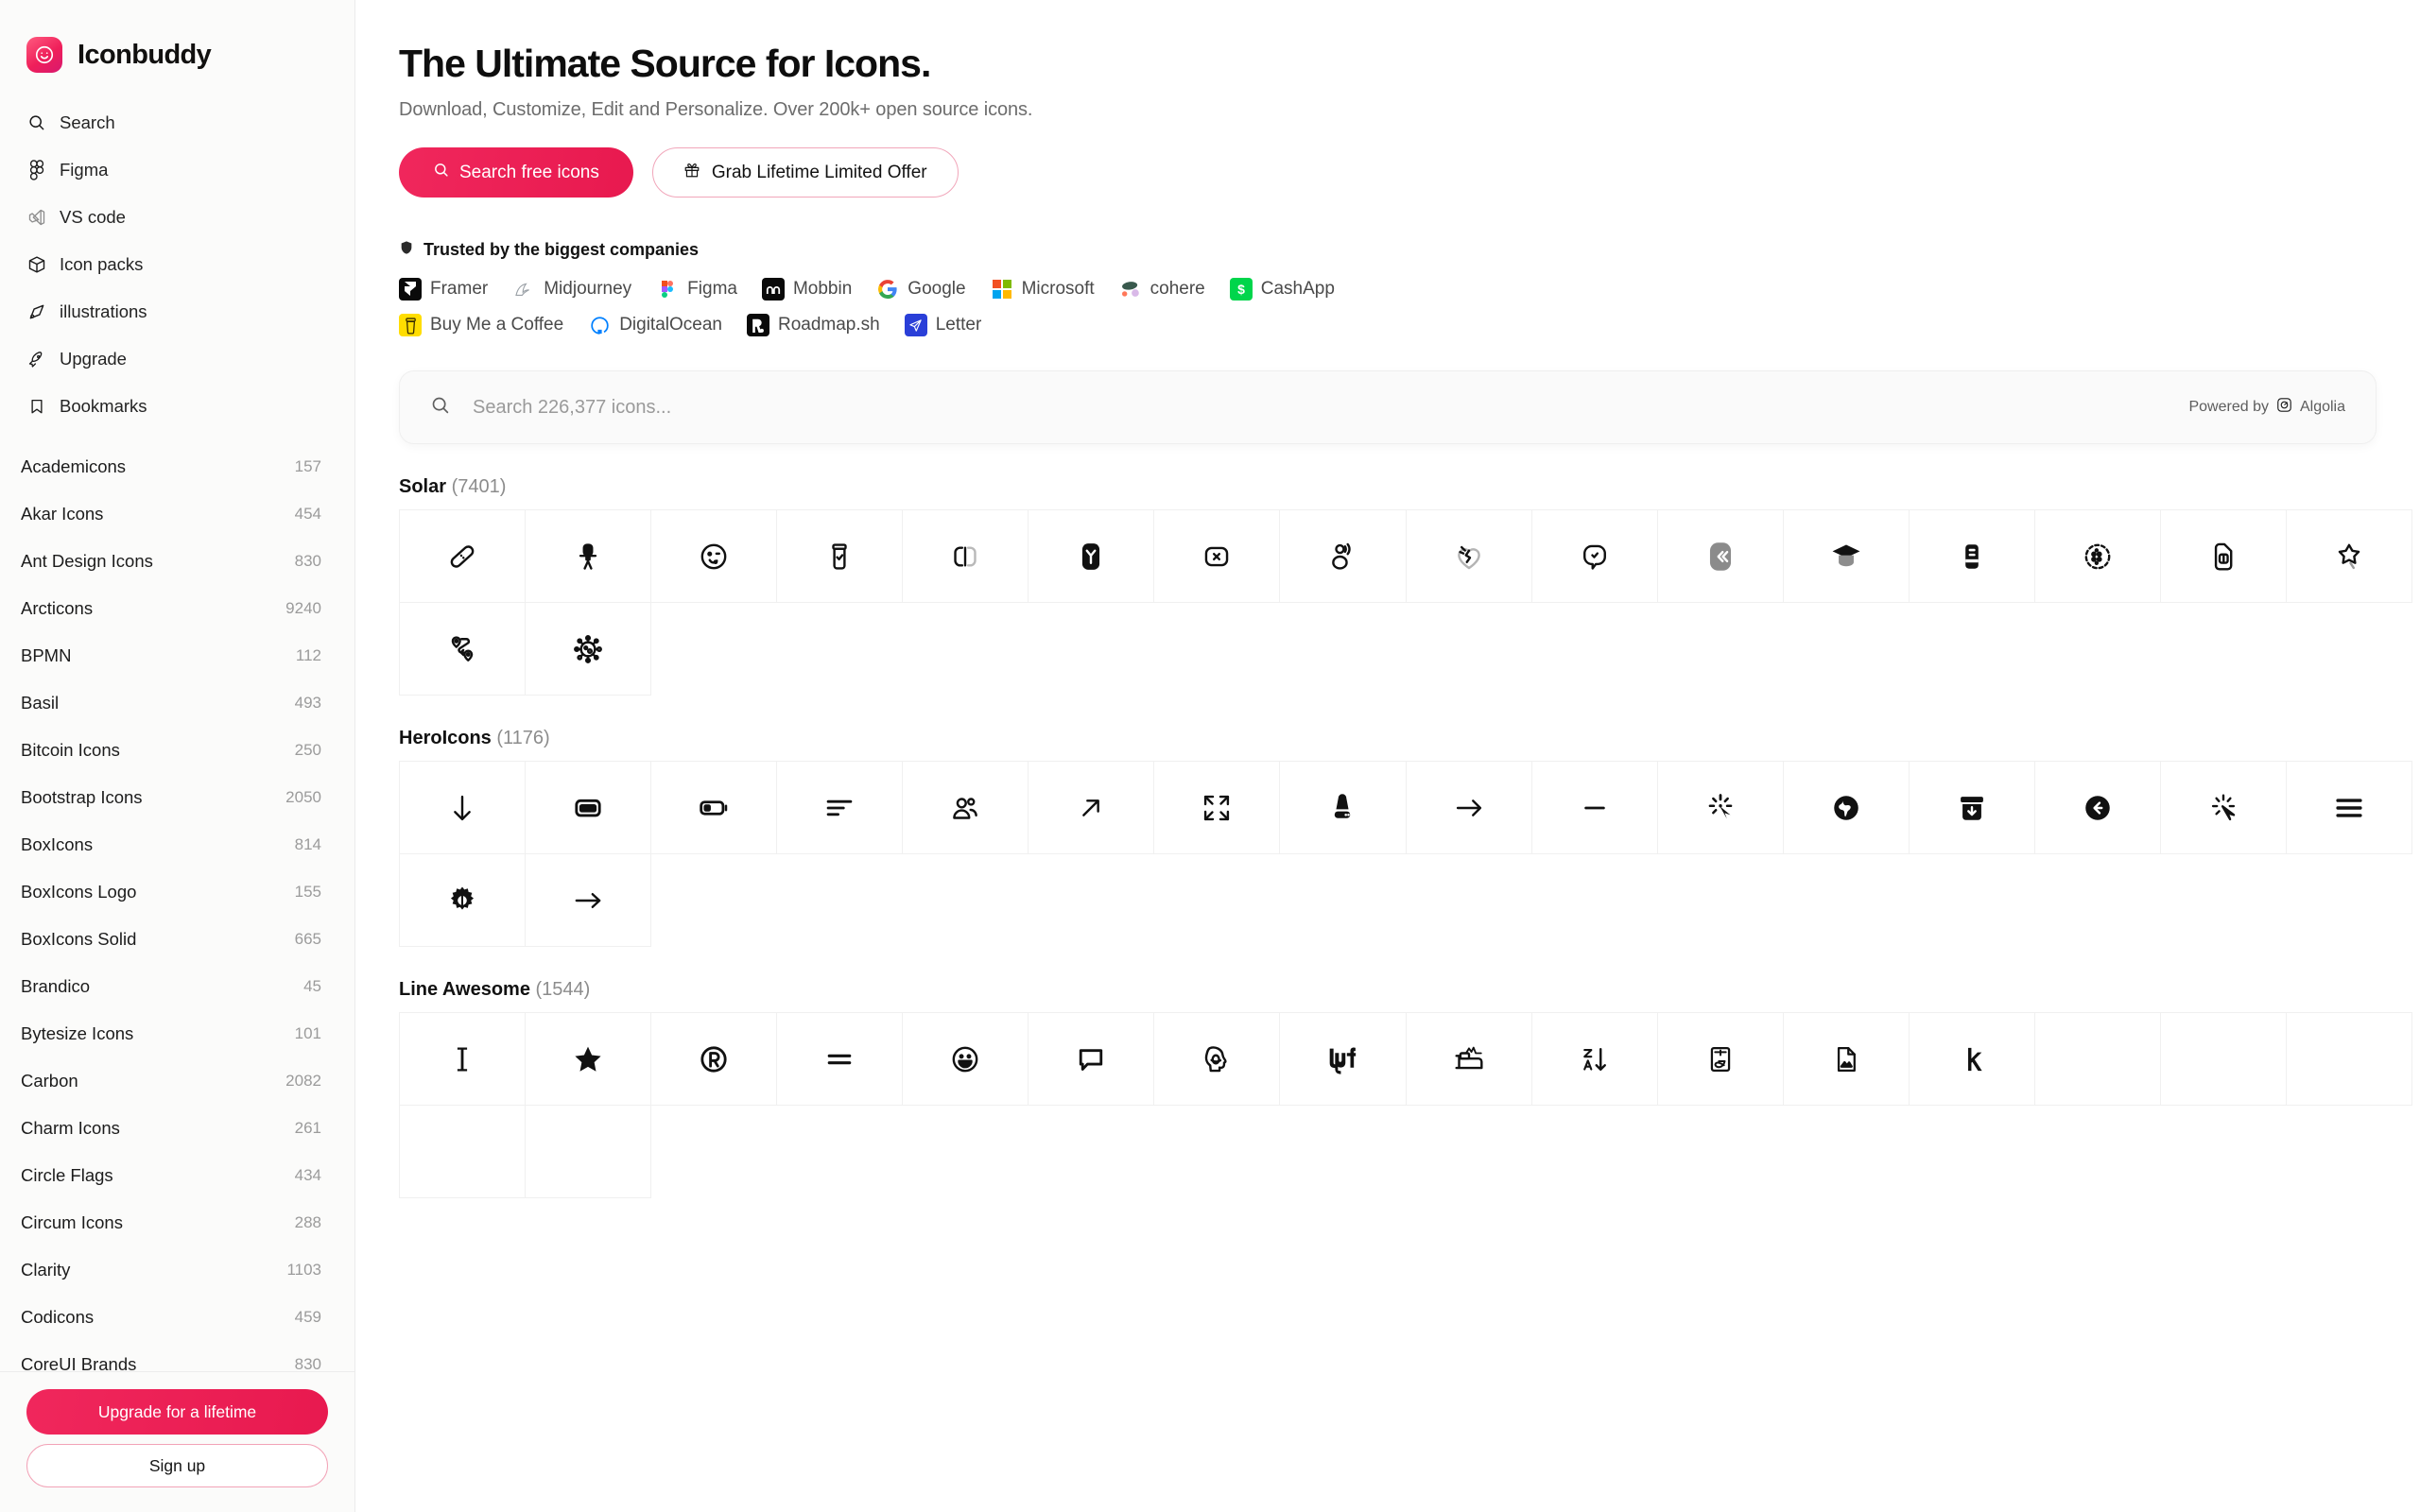 The width and height of the screenshot is (2420, 1512). What do you see at coordinates (463, 1152) in the screenshot?
I see `blank-4-icon` at bounding box center [463, 1152].